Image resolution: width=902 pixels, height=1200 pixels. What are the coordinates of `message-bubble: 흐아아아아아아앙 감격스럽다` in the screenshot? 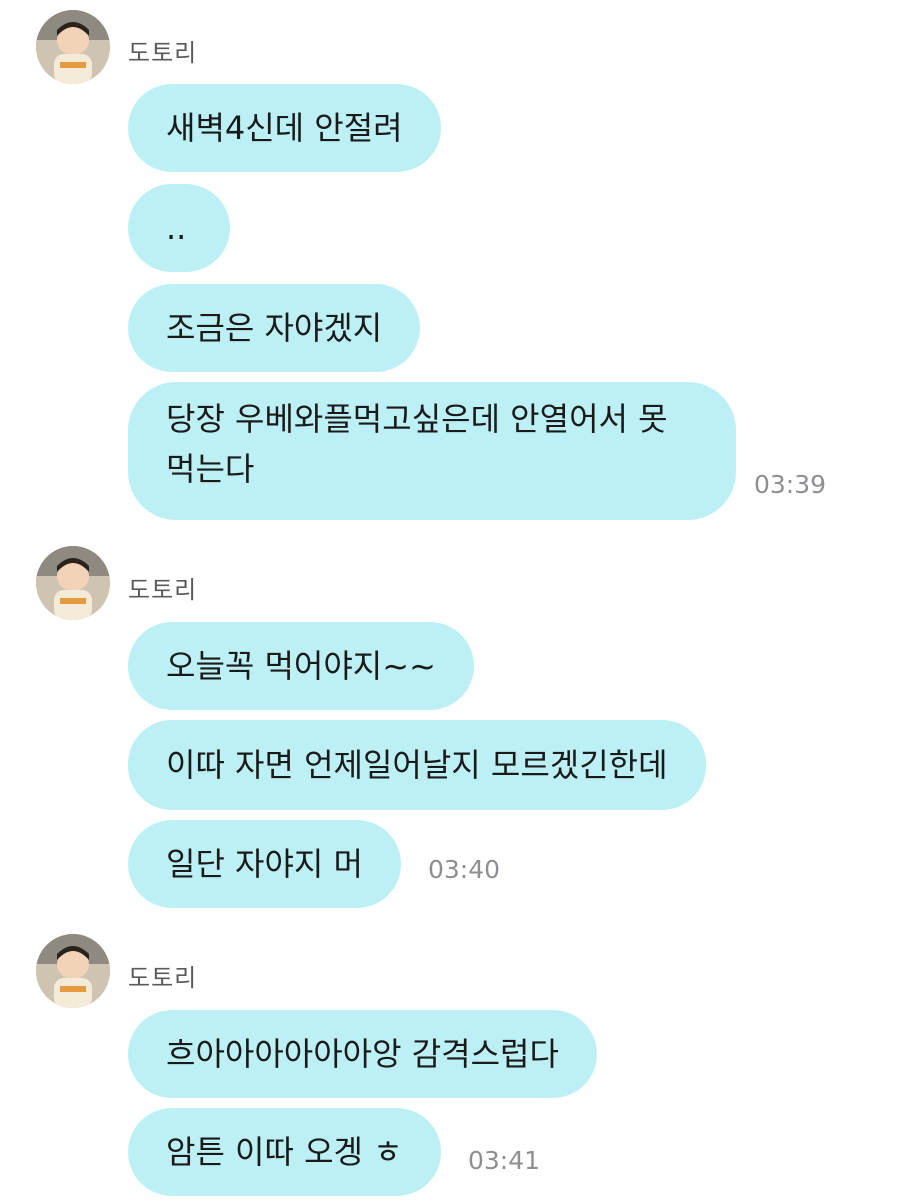 It's located at (362, 1054).